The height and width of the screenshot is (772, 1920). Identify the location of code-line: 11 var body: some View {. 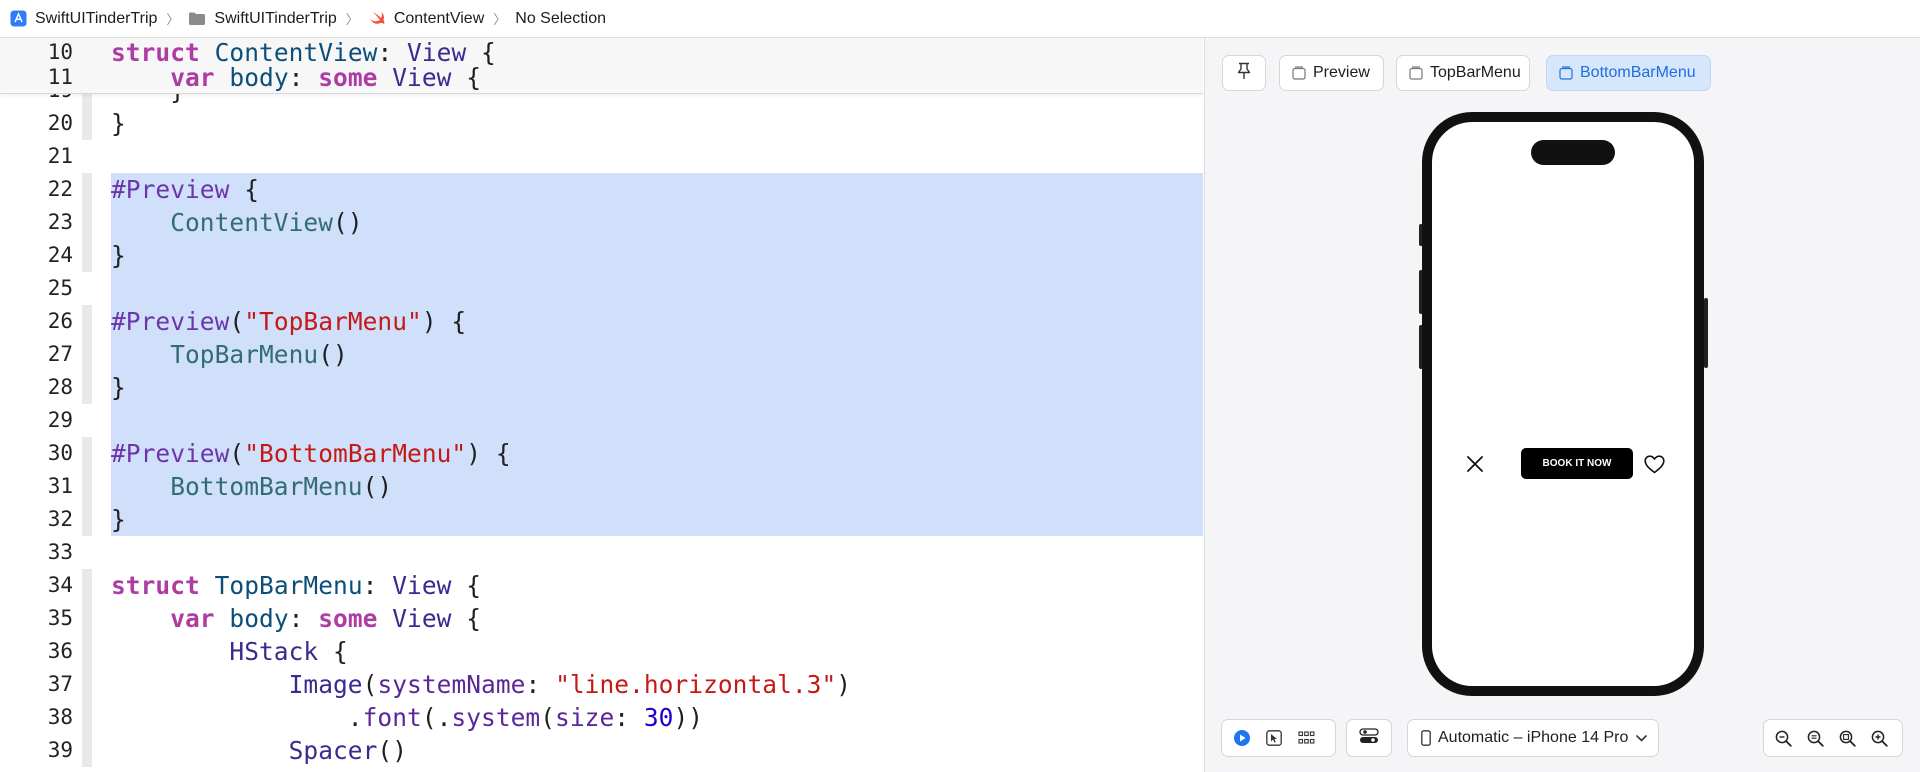
(601, 77).